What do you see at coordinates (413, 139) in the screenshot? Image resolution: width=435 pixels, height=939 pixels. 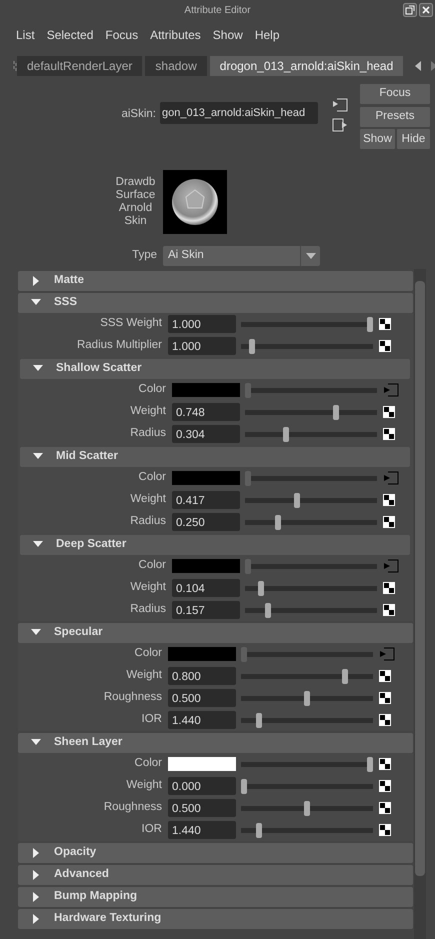 I see `editor-button: Hide` at bounding box center [413, 139].